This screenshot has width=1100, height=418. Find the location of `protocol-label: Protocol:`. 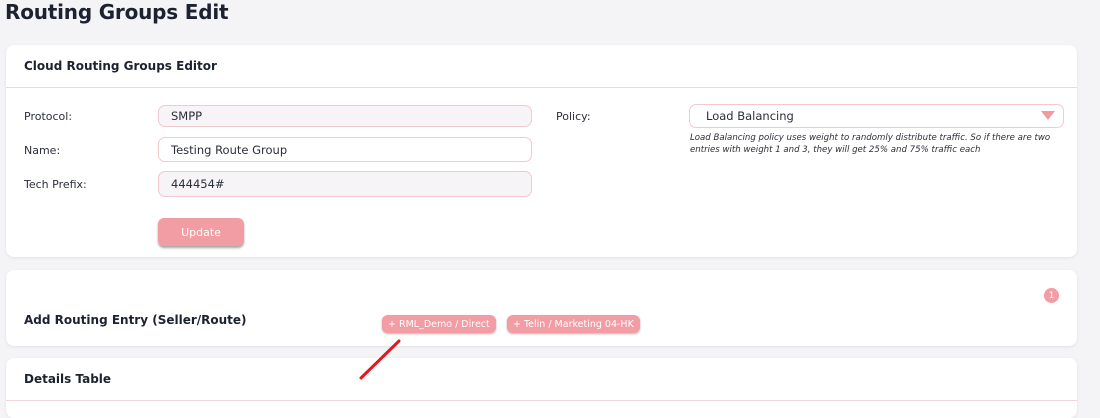

protocol-label: Protocol: is located at coordinates (48, 116).